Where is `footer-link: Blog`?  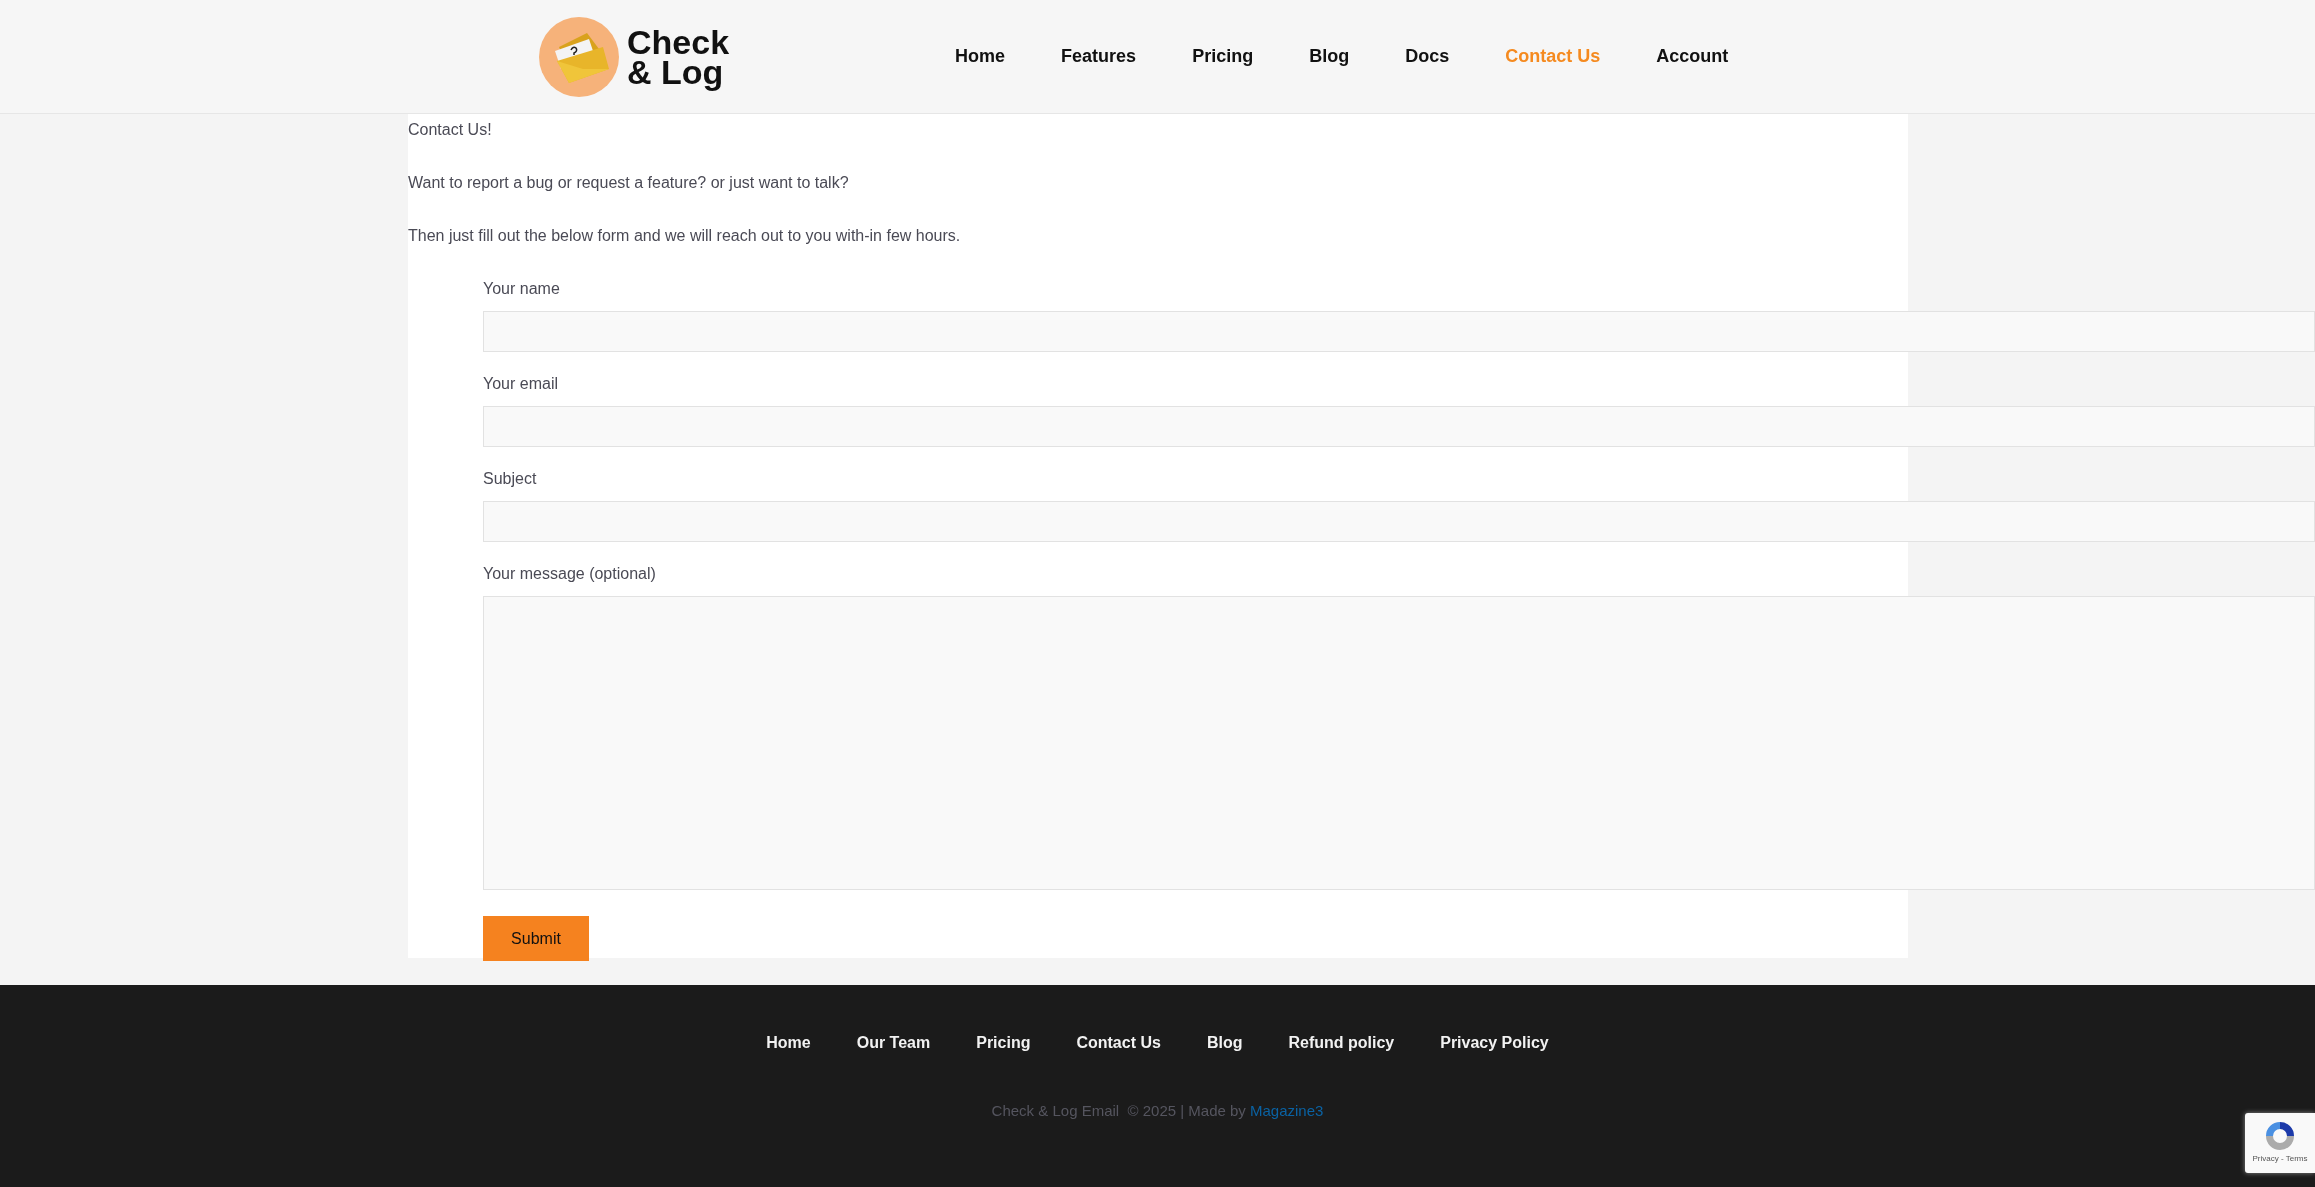 footer-link: Blog is located at coordinates (1224, 1043).